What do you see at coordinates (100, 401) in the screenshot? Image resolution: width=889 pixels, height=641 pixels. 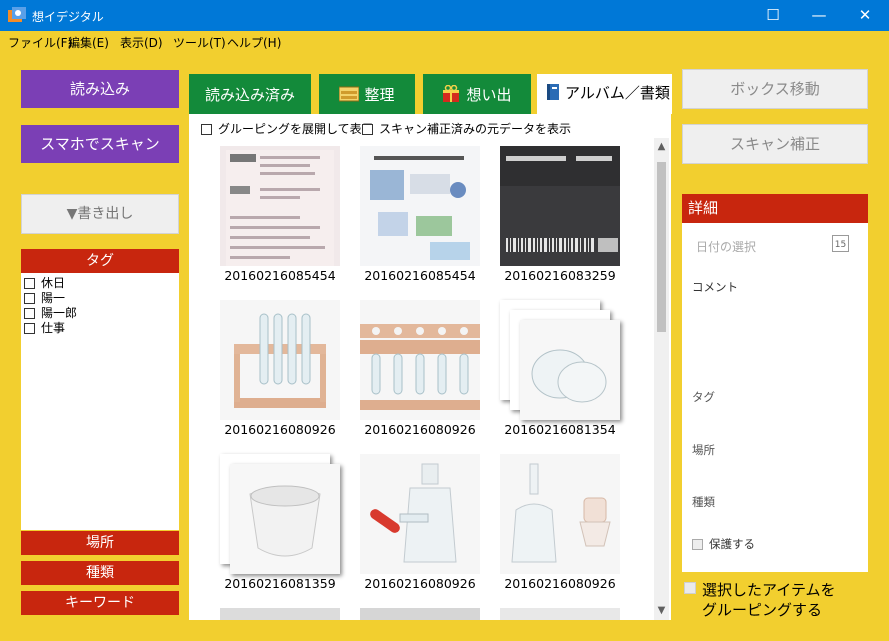 I see `tag-list: 休日 陽一 陽一郎 仕事` at bounding box center [100, 401].